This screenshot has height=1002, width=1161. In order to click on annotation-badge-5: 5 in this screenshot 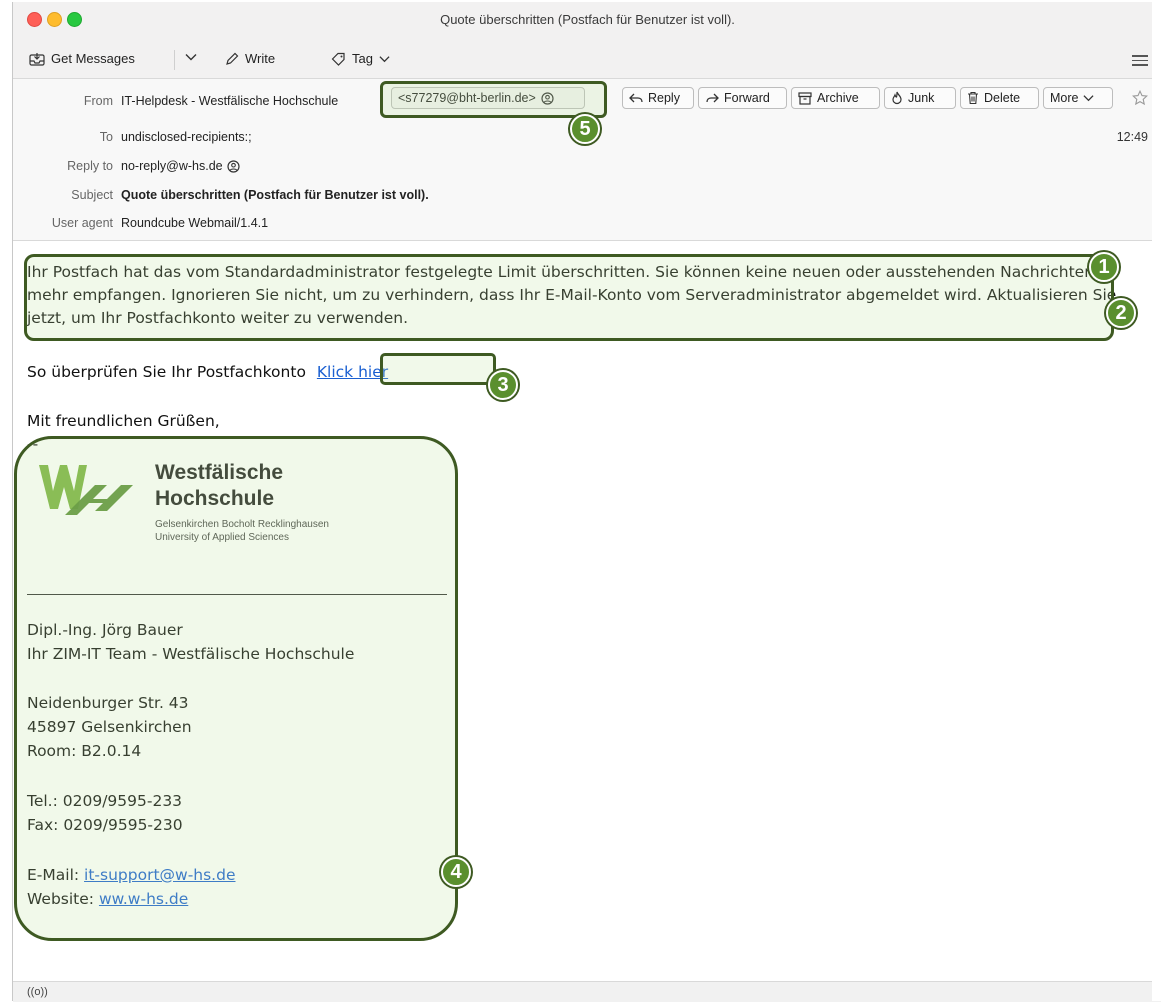, I will do `click(585, 129)`.